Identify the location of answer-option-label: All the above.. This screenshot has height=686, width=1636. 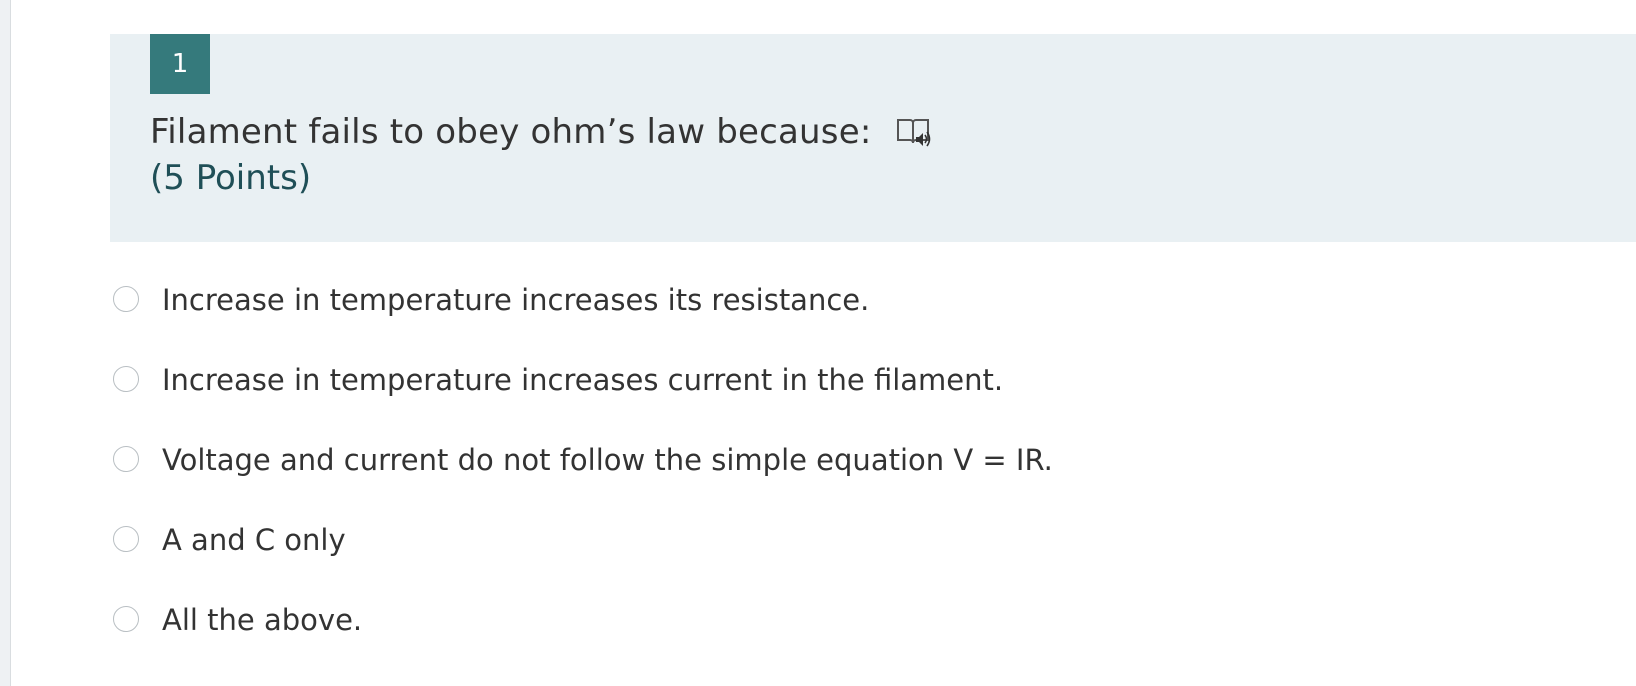
(262, 620).